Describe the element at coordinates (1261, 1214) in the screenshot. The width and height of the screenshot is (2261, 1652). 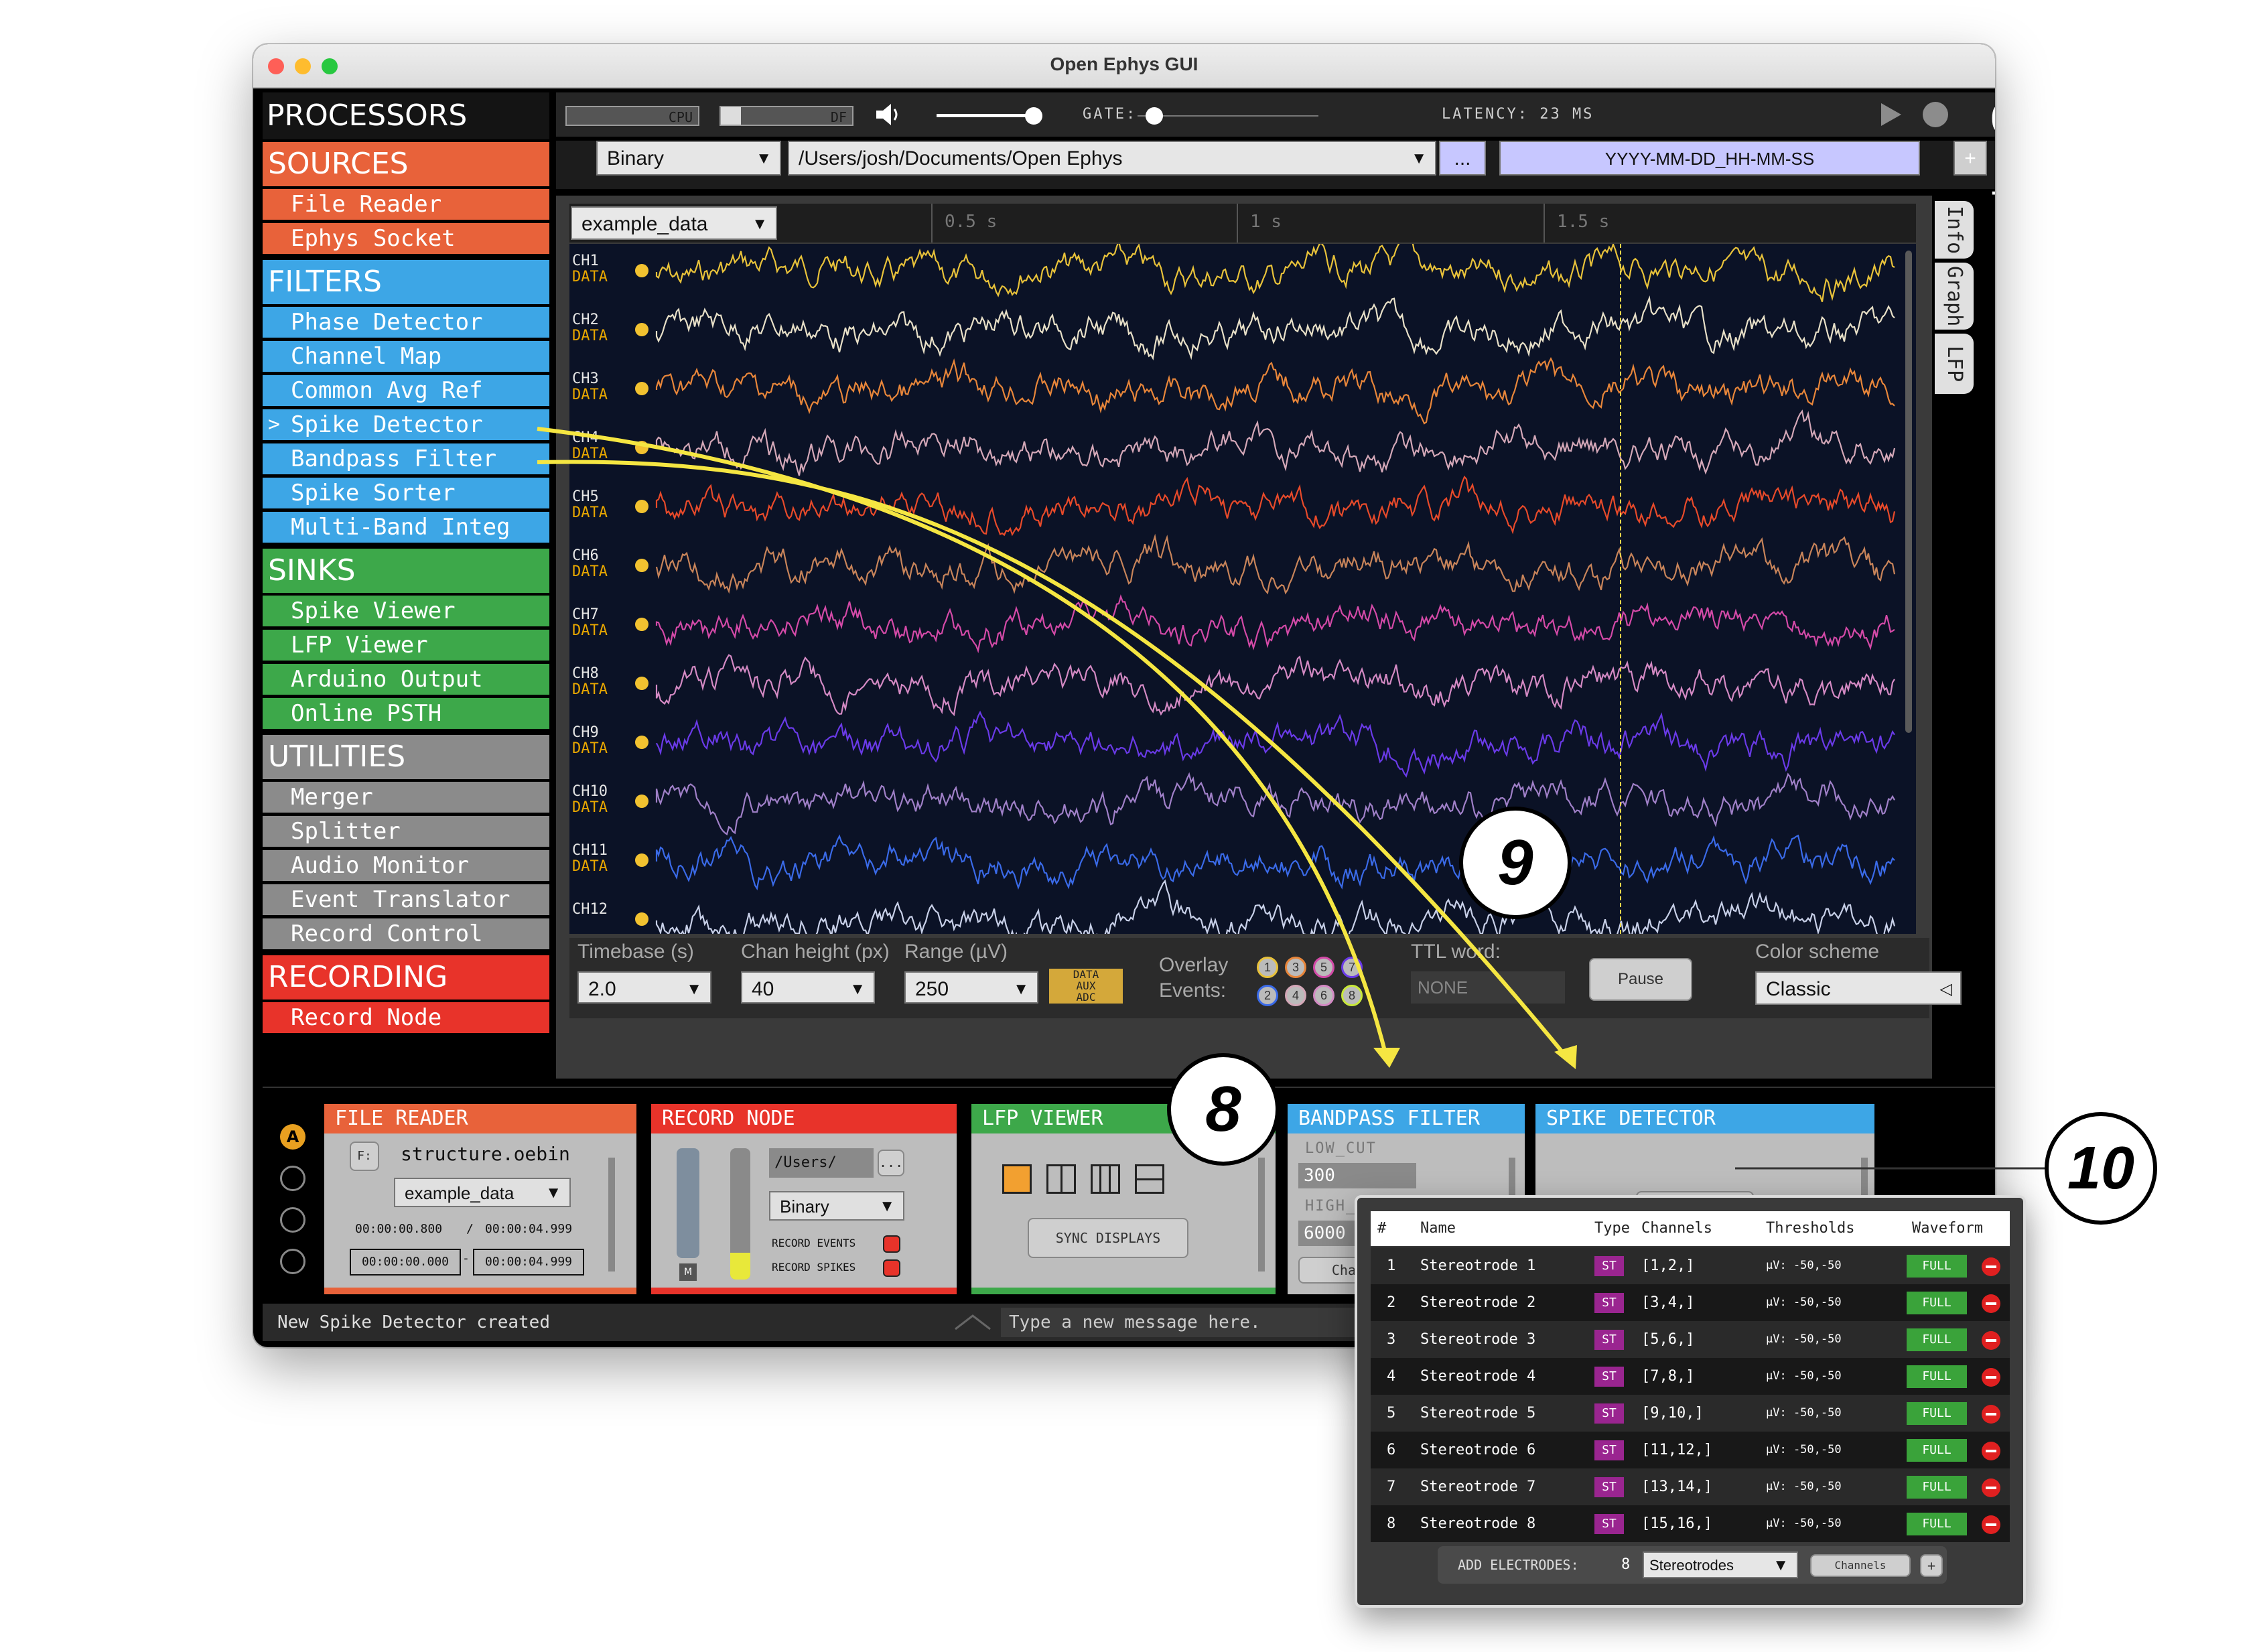
I see `lfp-editor-scrollbar` at that location.